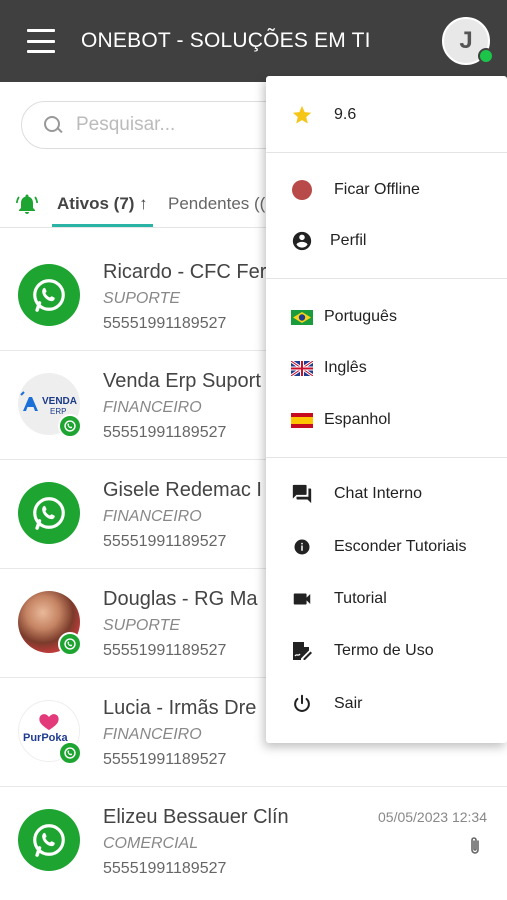 The width and height of the screenshot is (507, 900). What do you see at coordinates (302, 190) in the screenshot?
I see `offline-status-icon` at bounding box center [302, 190].